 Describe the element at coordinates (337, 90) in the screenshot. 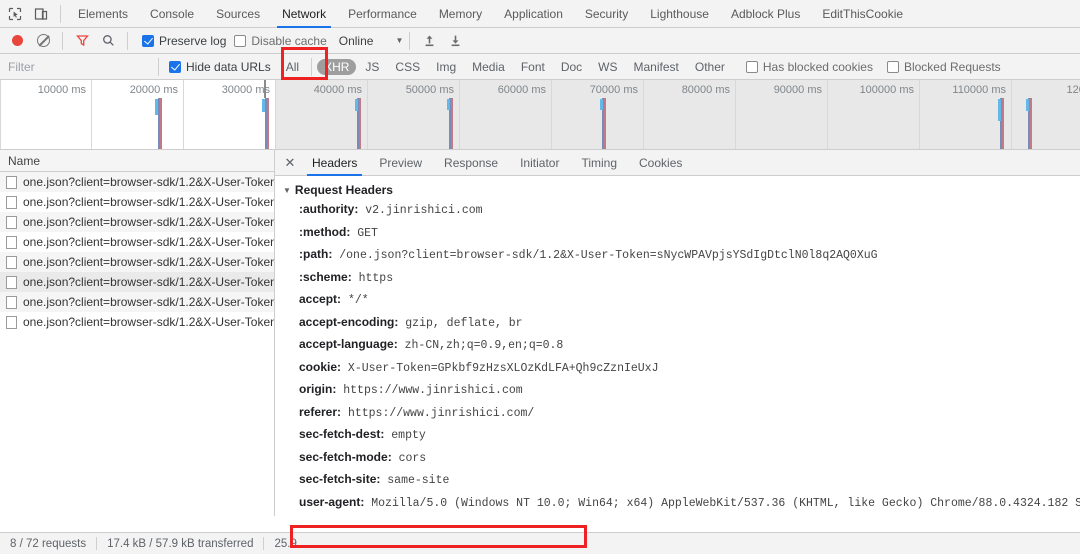

I see `overview-tick-label: 40000 ms` at that location.